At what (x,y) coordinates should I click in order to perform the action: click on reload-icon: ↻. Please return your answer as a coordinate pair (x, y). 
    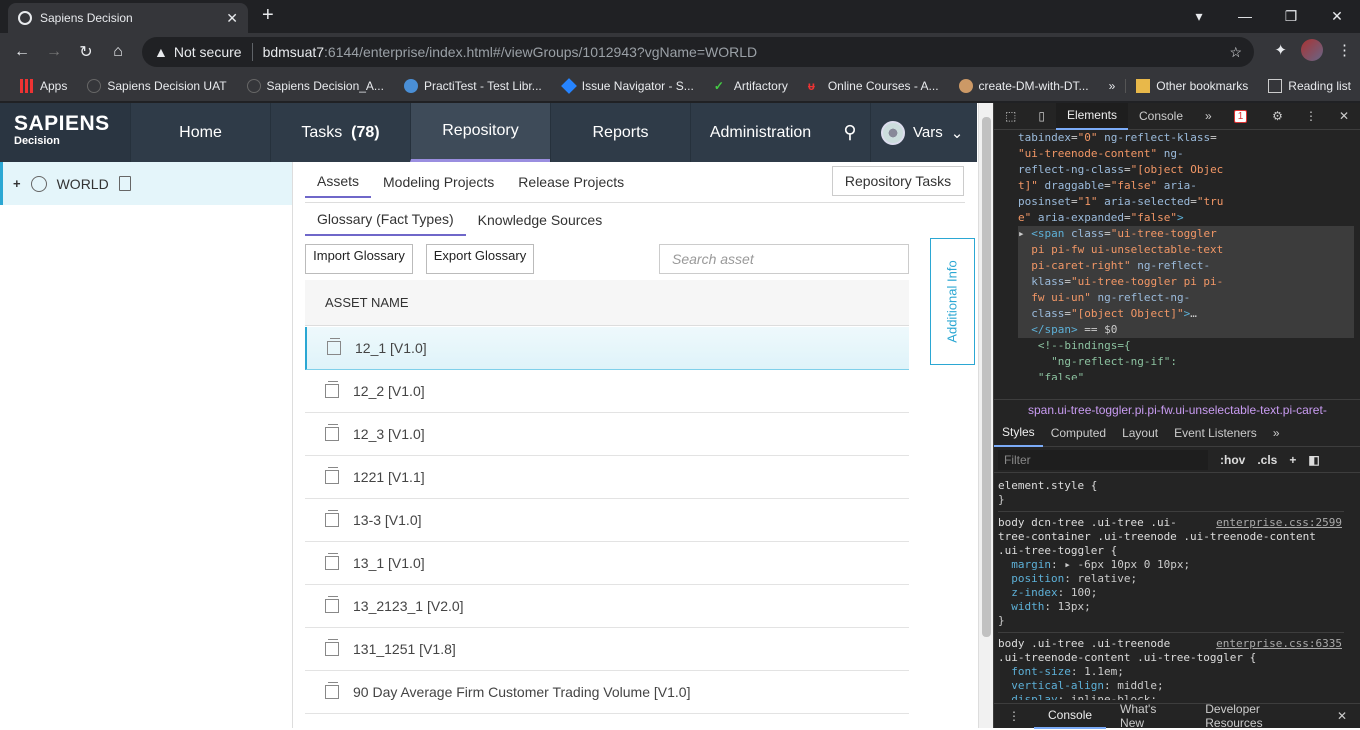
    Looking at the image, I should click on (86, 52).